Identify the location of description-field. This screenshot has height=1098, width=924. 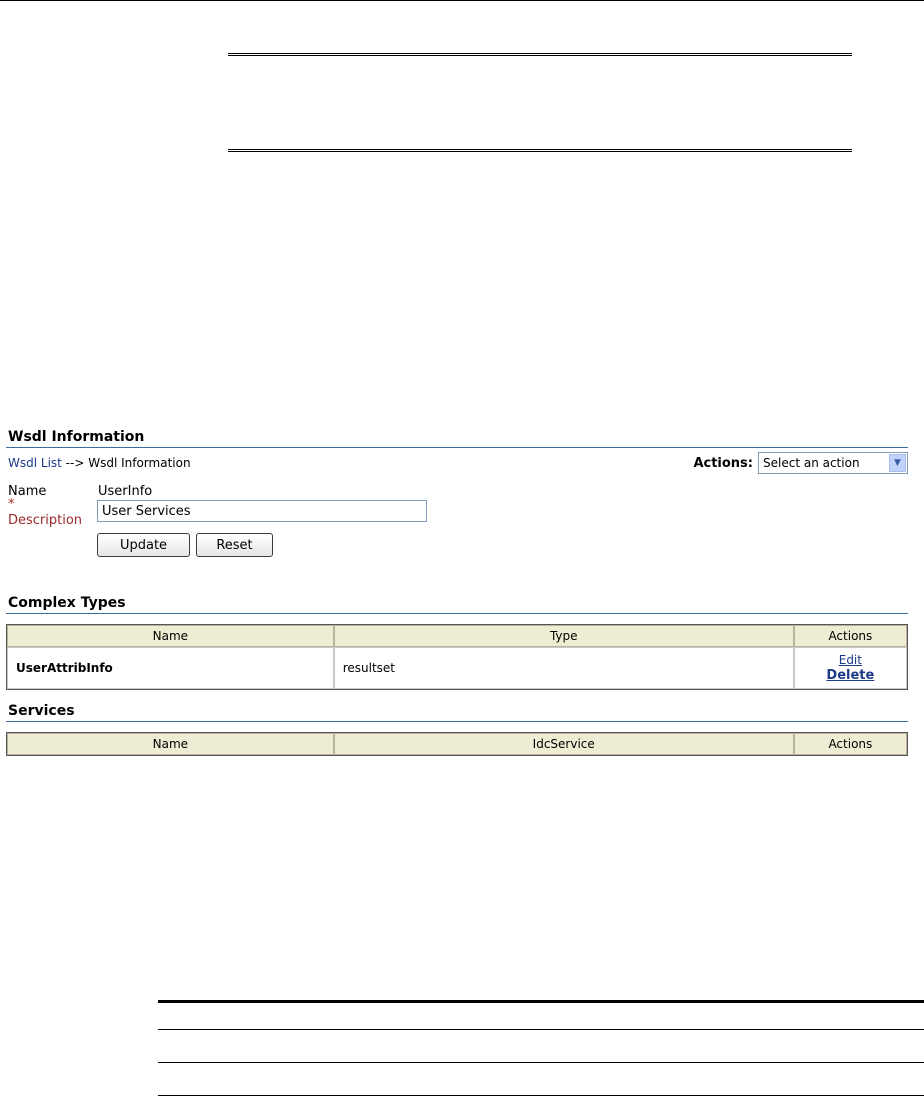
(262, 511).